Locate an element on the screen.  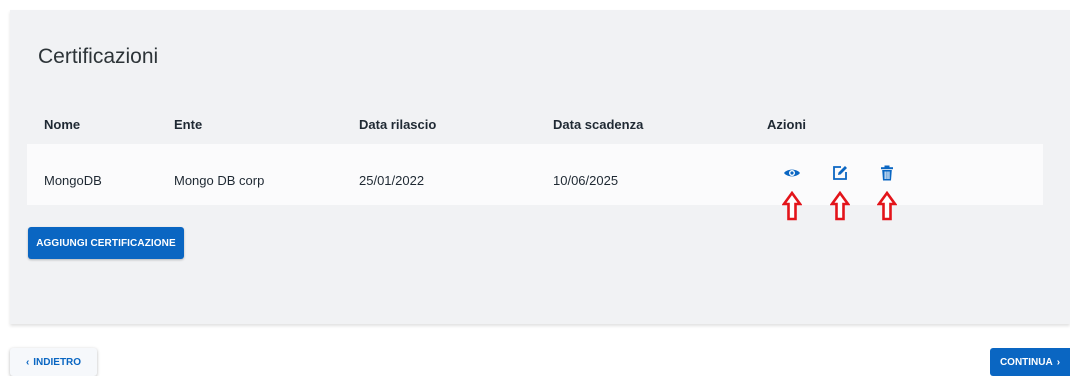
delete-button is located at coordinates (887, 173).